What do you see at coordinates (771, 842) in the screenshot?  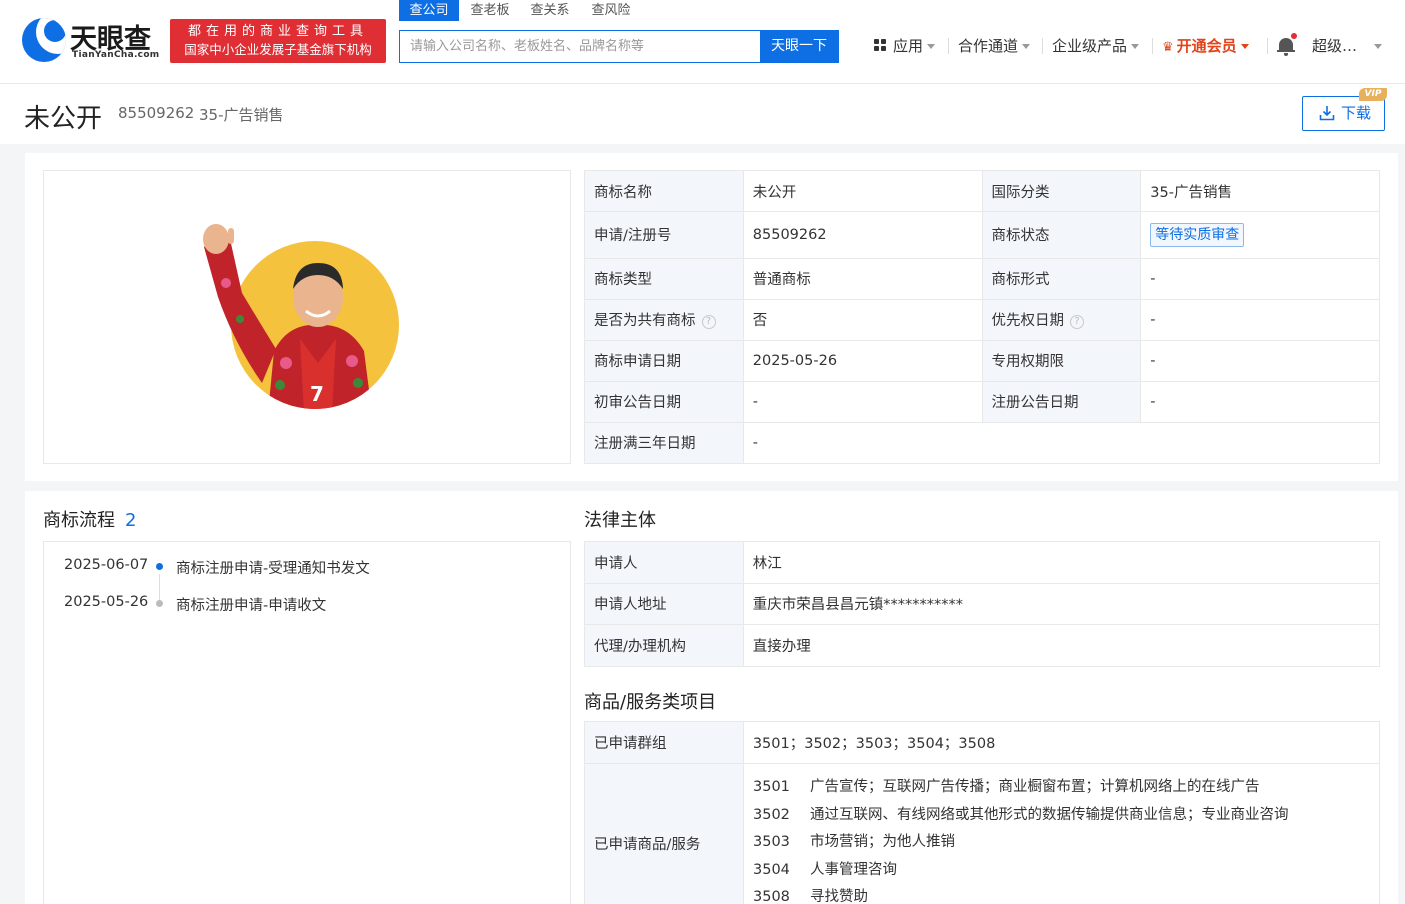 I see `service-code: 3503` at bounding box center [771, 842].